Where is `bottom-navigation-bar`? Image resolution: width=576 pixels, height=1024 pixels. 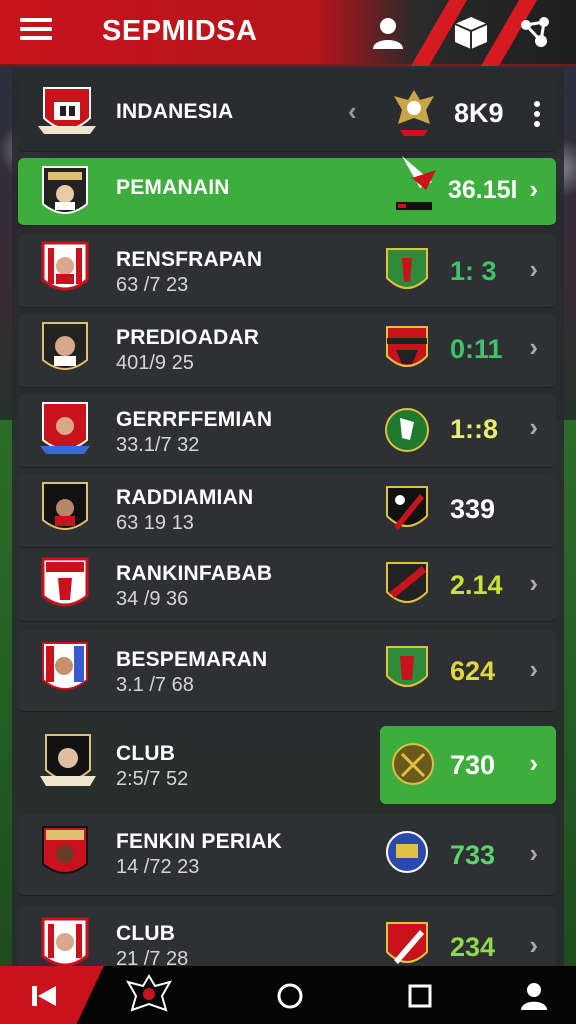 bottom-navigation-bar is located at coordinates (288, 995).